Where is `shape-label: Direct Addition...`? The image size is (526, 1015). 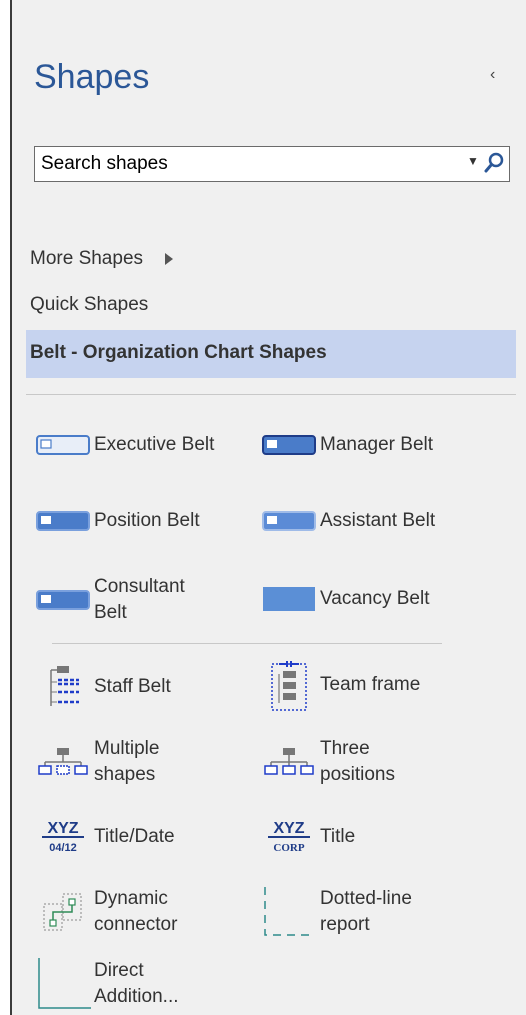 shape-label: Direct Addition... is located at coordinates (136, 983).